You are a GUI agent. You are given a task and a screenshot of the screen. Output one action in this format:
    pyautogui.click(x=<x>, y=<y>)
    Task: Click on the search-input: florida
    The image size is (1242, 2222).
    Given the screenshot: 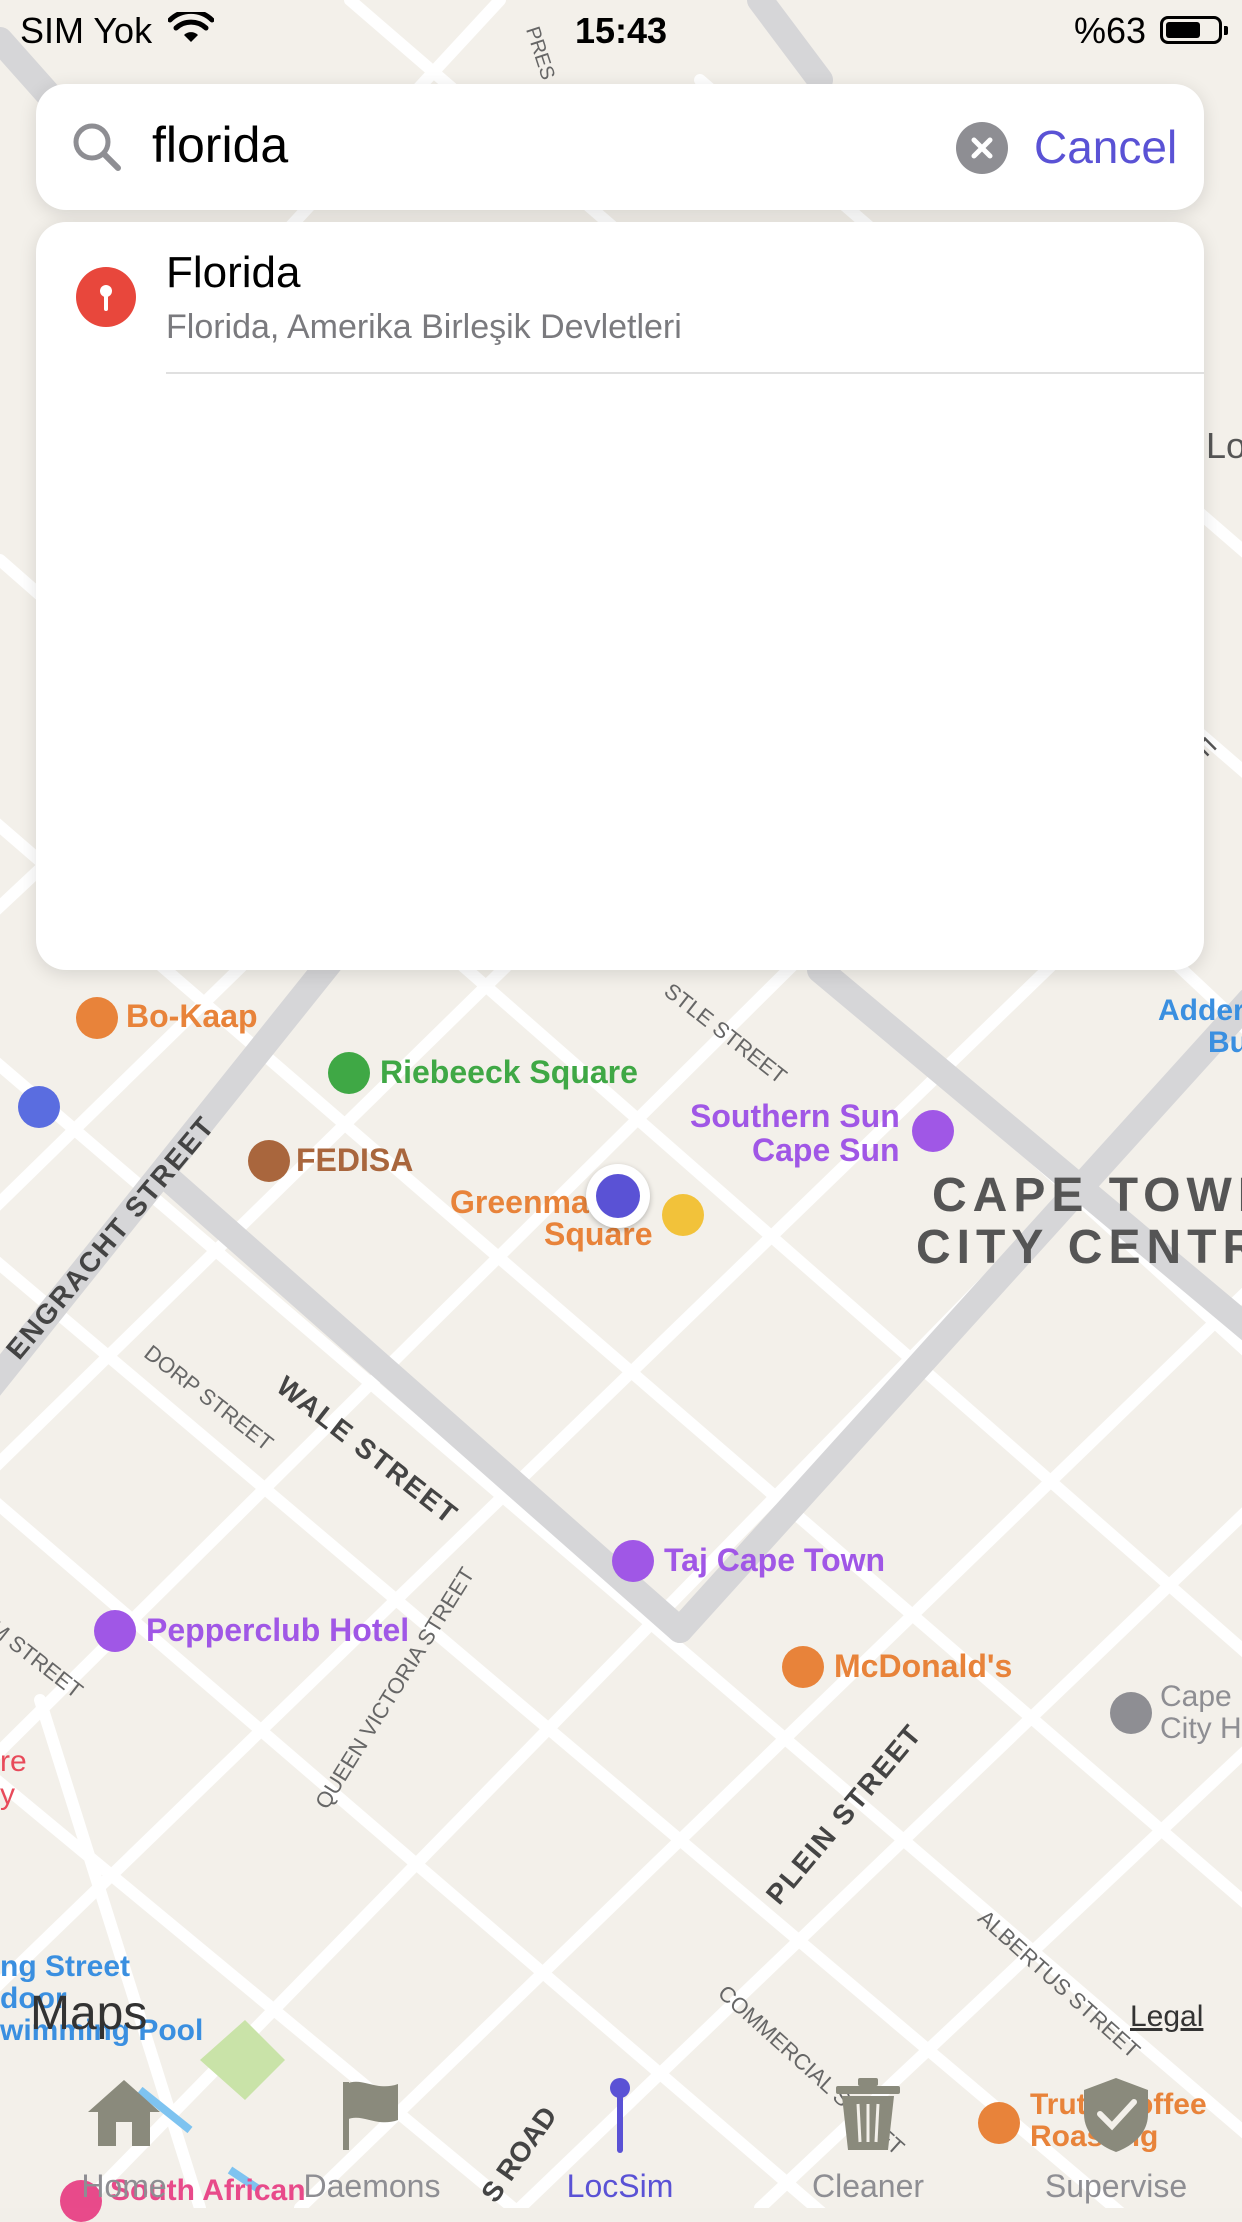 What is the action you would take?
    pyautogui.click(x=220, y=145)
    